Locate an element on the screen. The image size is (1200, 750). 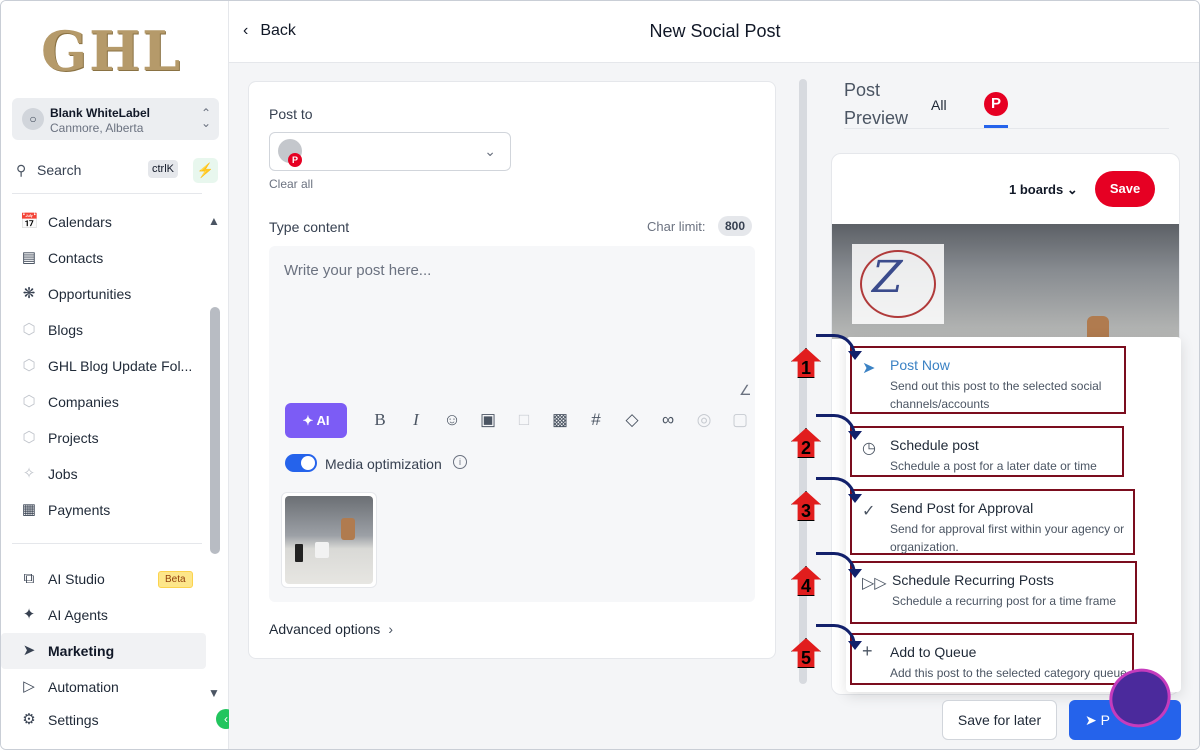
info-icon: i is located at coordinates (460, 462).